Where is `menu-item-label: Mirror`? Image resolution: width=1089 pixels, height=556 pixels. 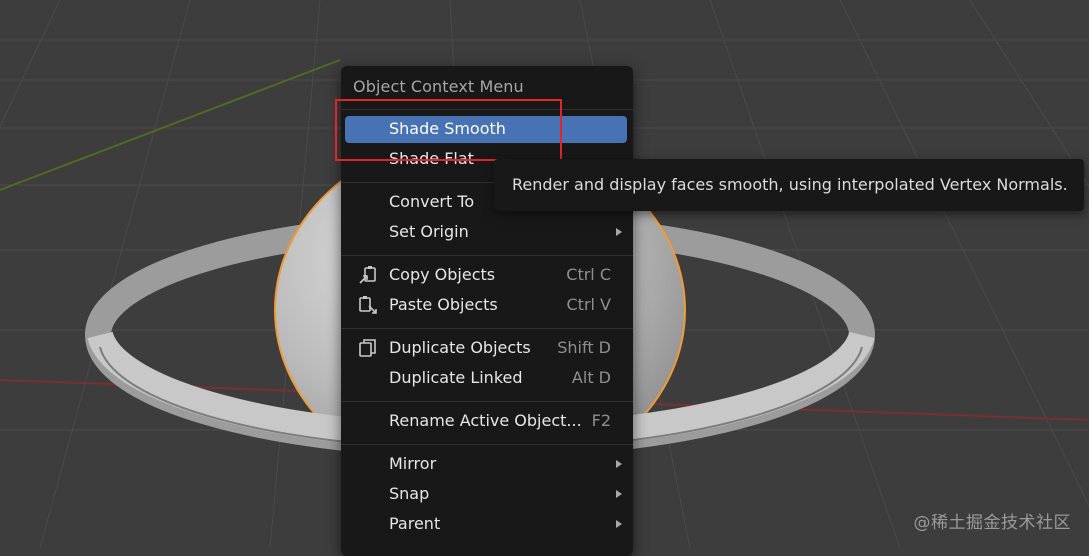 menu-item-label: Mirror is located at coordinates (413, 463).